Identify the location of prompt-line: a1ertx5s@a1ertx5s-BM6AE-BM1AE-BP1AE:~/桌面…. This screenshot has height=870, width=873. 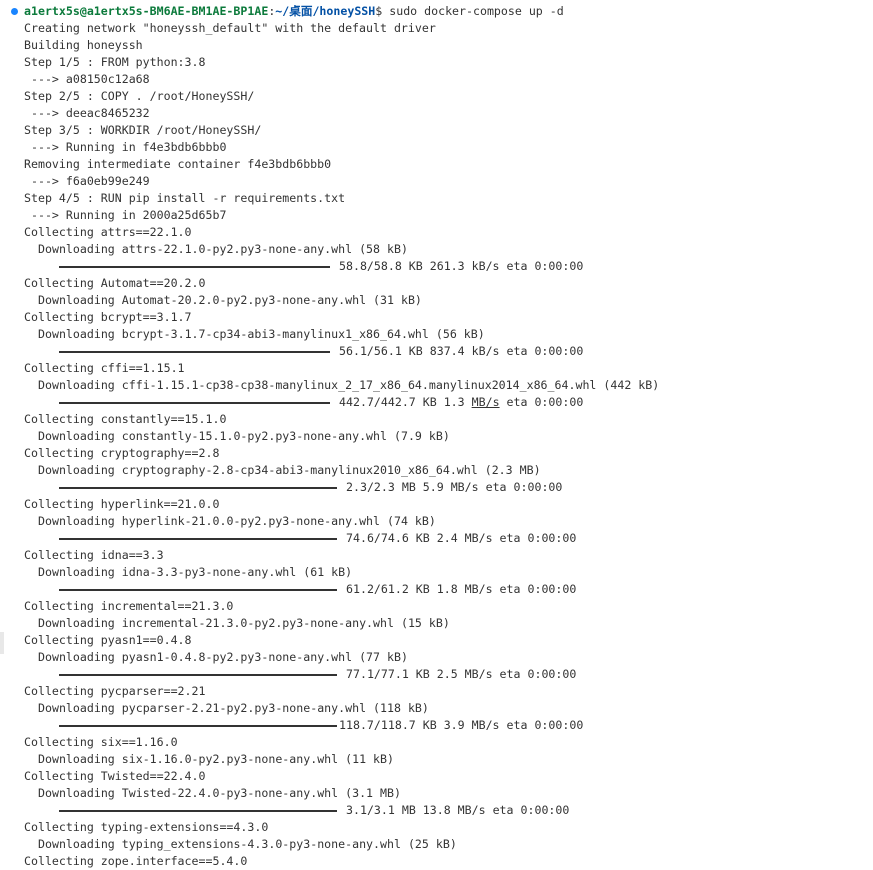
(294, 11).